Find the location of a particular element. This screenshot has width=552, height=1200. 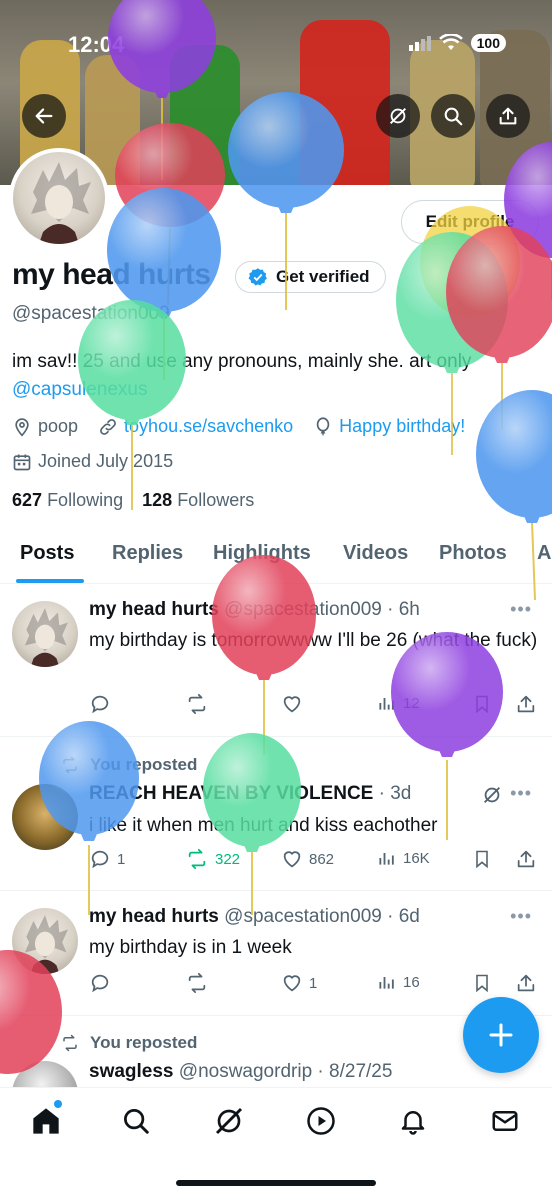

like-button: 1 is located at coordinates (299, 983).